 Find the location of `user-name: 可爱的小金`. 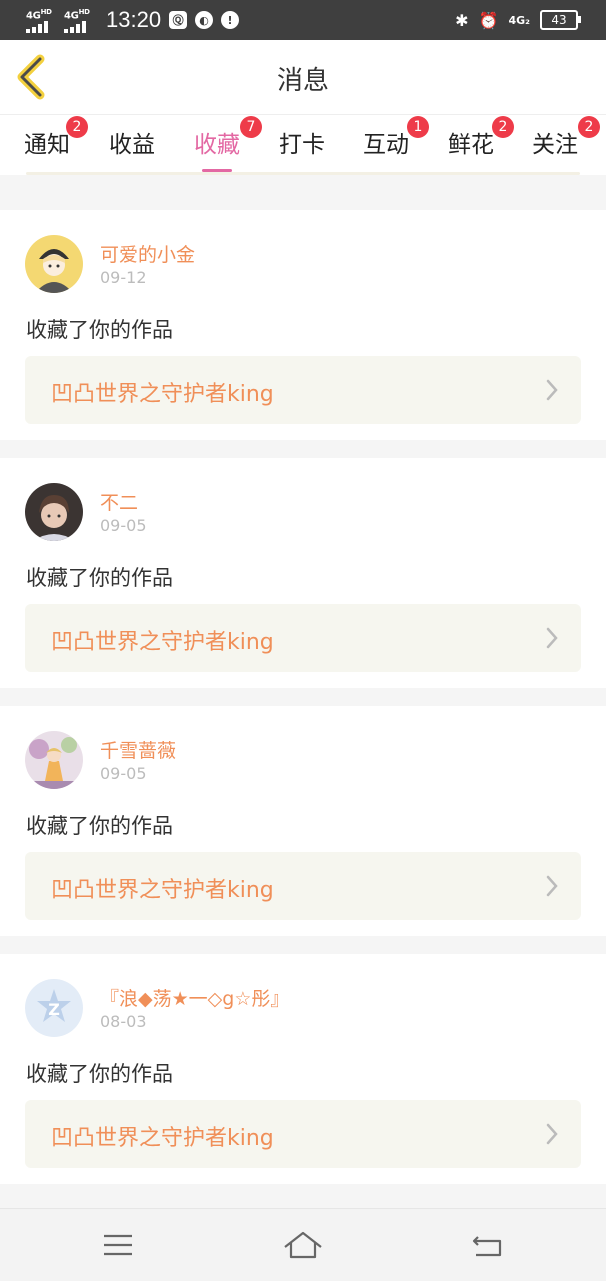

user-name: 可爱的小金 is located at coordinates (147, 253).